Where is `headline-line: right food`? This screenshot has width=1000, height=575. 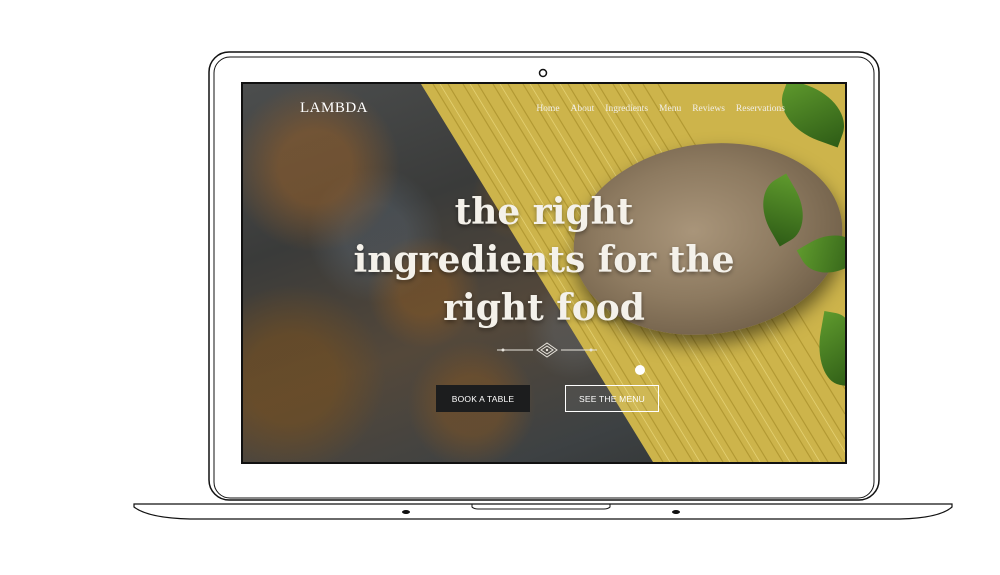 headline-line: right food is located at coordinates (544, 308).